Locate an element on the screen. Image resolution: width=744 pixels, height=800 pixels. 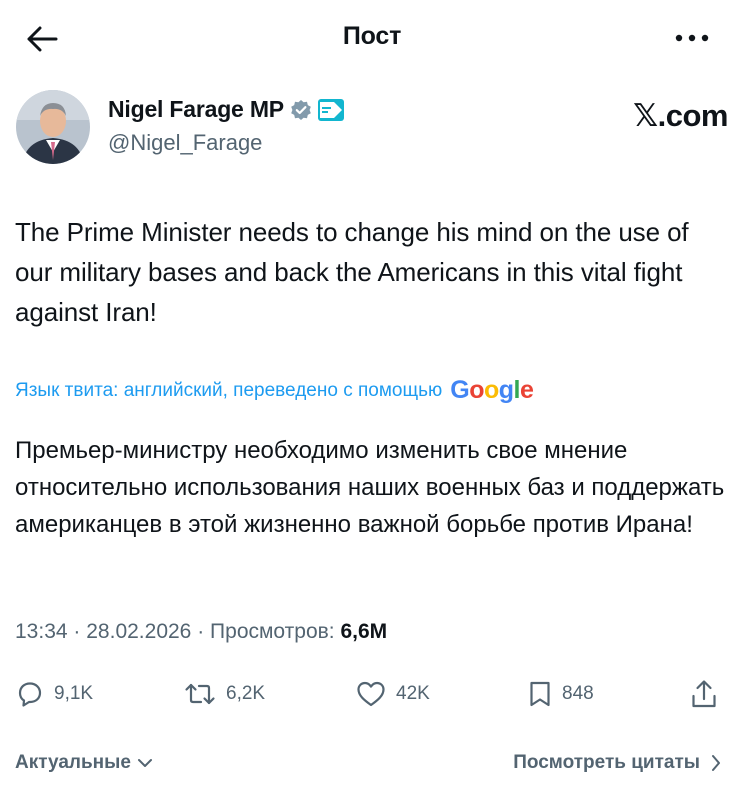
verified-badge-icon is located at coordinates (301, 110).